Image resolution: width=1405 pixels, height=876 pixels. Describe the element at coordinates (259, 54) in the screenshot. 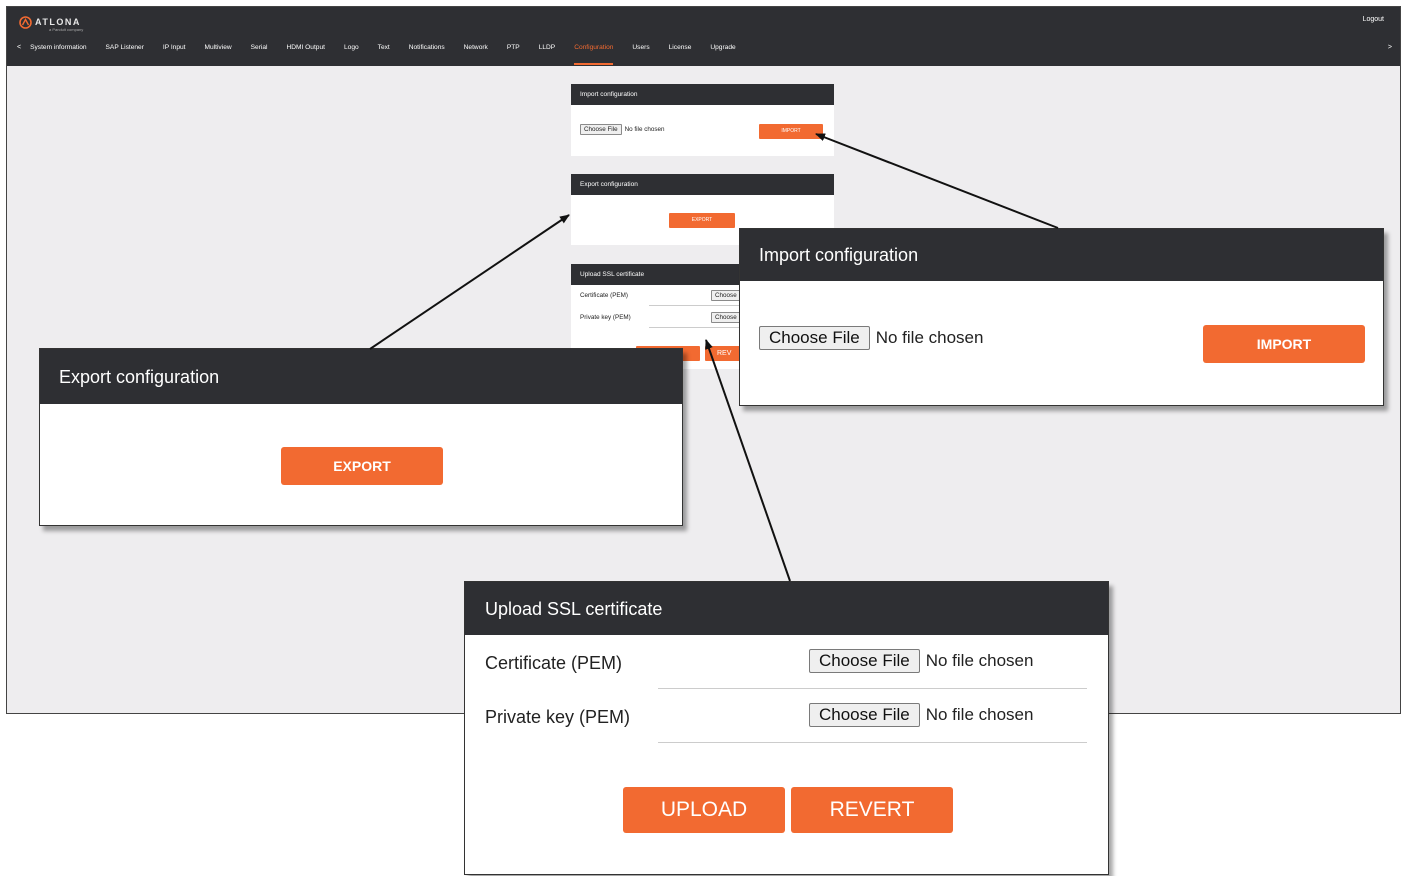

I see `tab-serial: Serial` at that location.